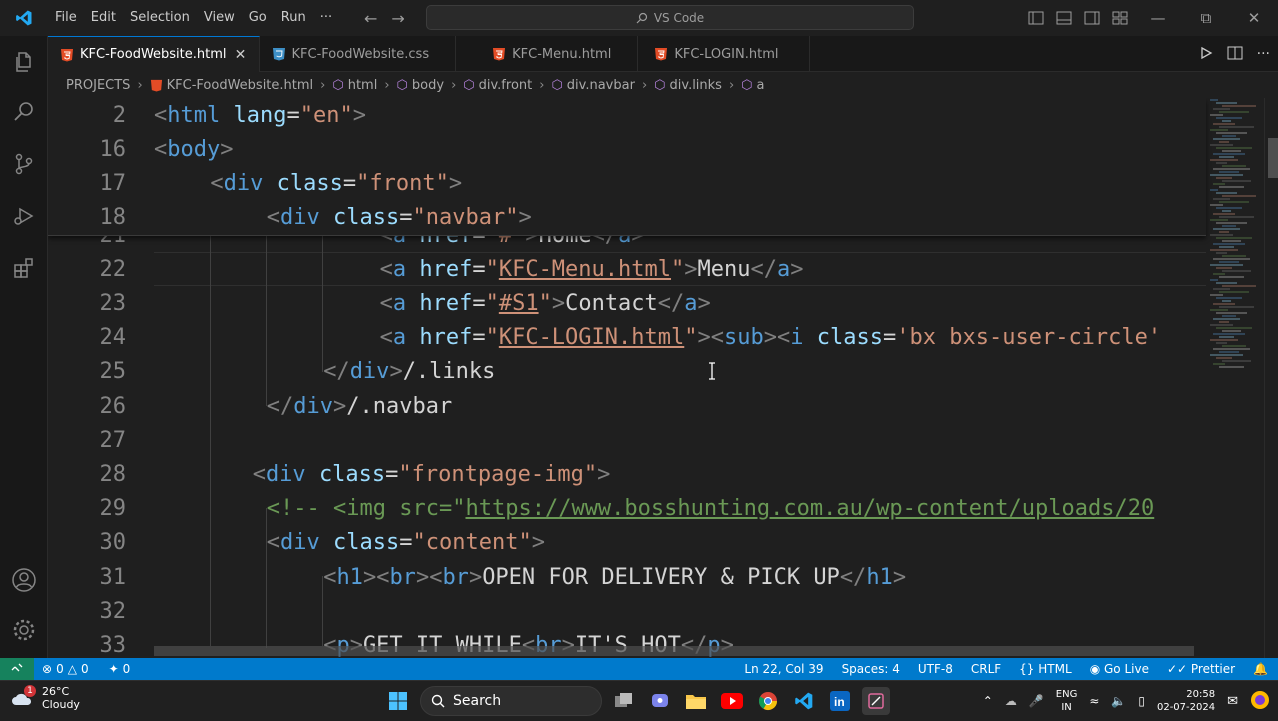  I want to click on menu-edit: Edit, so click(103, 18).